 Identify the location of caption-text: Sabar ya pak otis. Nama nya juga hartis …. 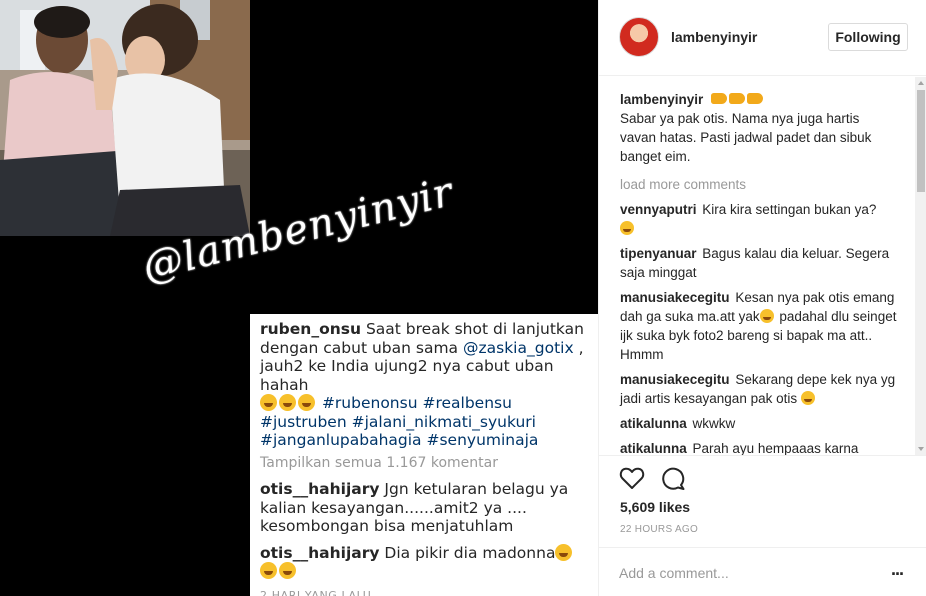
(746, 137).